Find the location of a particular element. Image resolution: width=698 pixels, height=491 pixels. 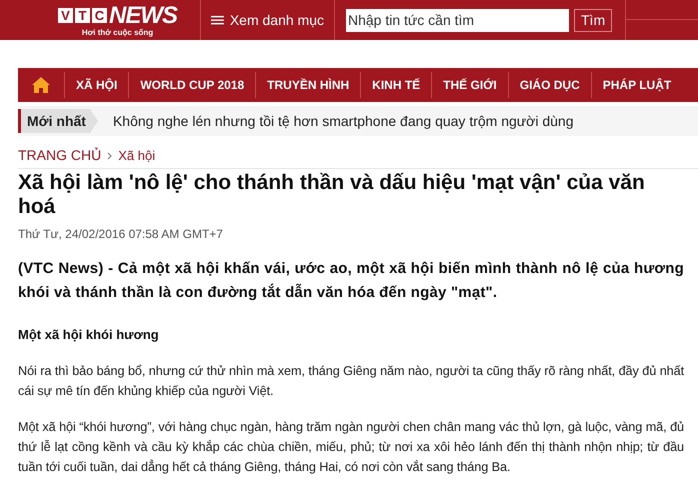

logo-letter: V is located at coordinates (65, 15).